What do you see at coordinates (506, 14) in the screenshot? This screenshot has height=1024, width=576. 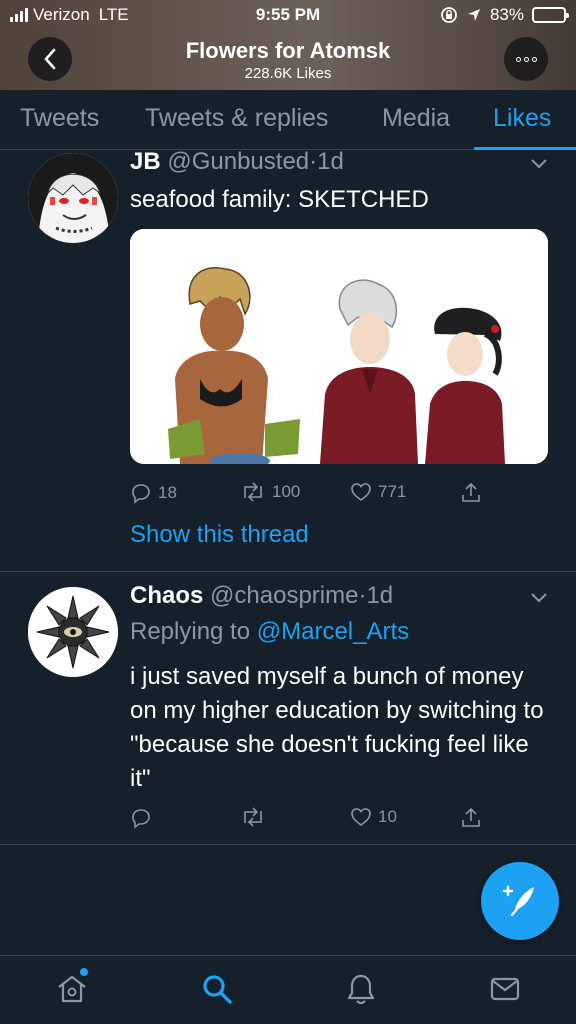 I see `battery-percent: 83%` at bounding box center [506, 14].